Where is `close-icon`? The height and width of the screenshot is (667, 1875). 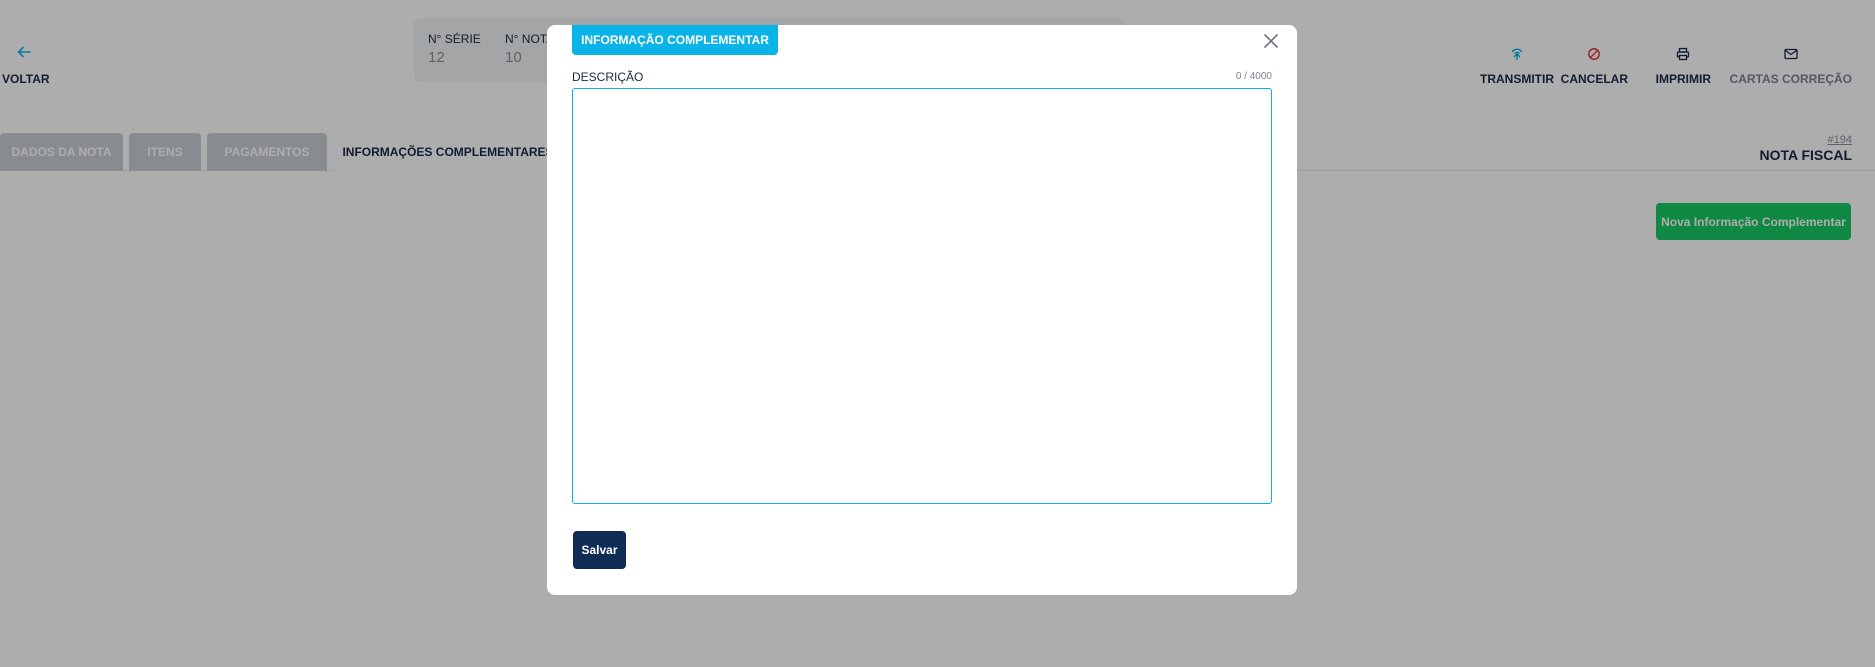 close-icon is located at coordinates (1271, 41).